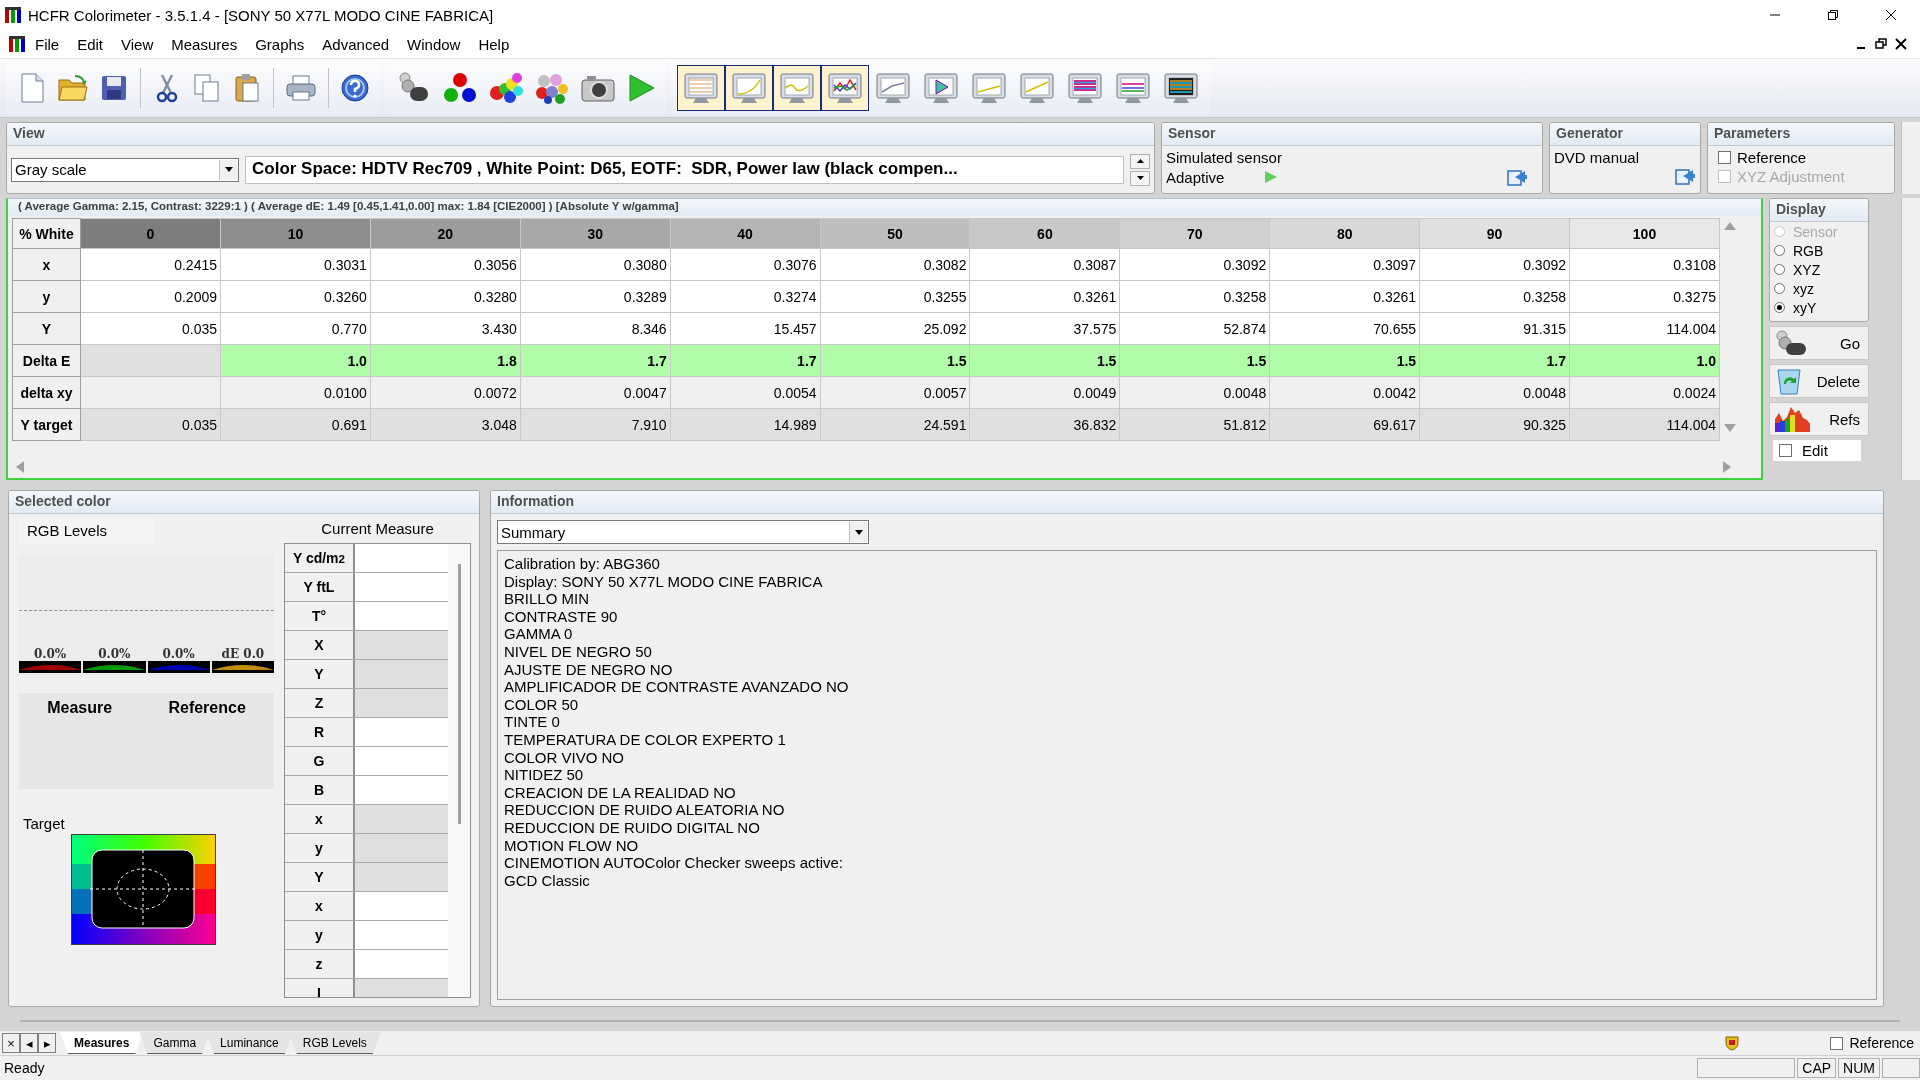  What do you see at coordinates (1140, 178) in the screenshot?
I see `spin-down-button` at bounding box center [1140, 178].